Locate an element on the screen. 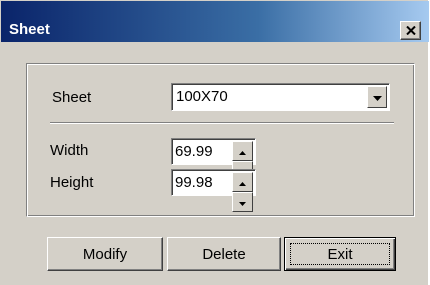 This screenshot has width=430, height=285. height-spin-buttons is located at coordinates (242, 192).